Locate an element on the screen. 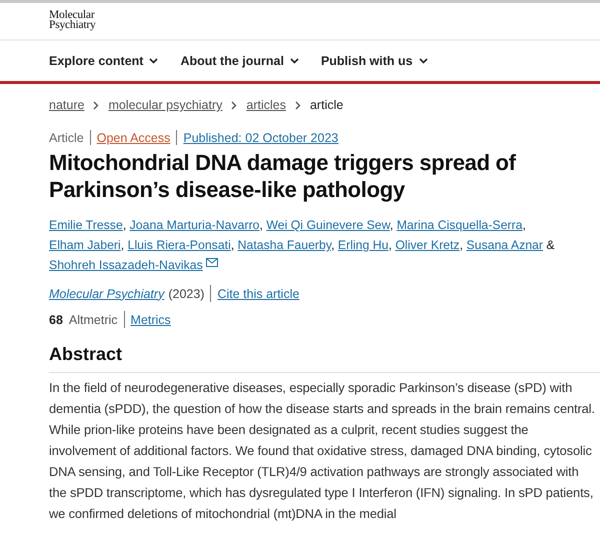 This screenshot has width=600, height=557. breadcrumb-link: articles is located at coordinates (266, 105).